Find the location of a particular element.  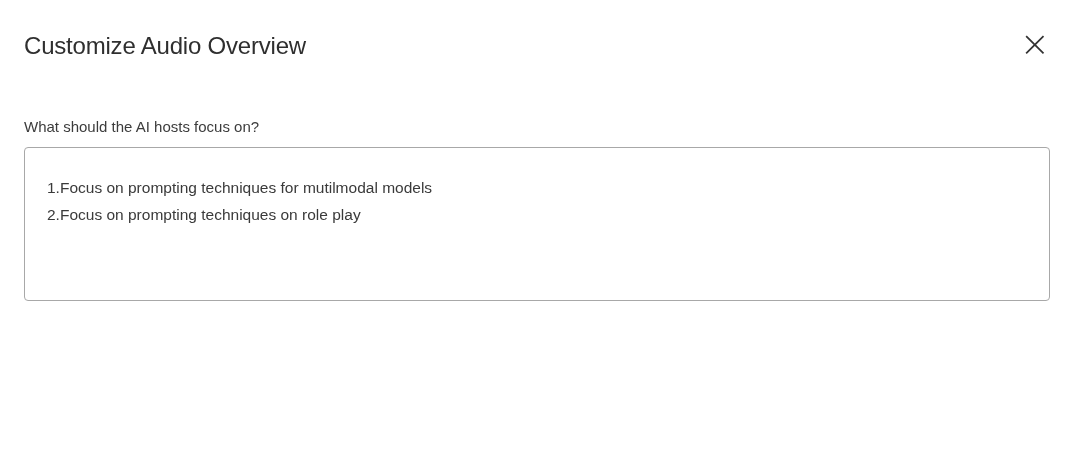

close-button: × is located at coordinates (1034, 46).